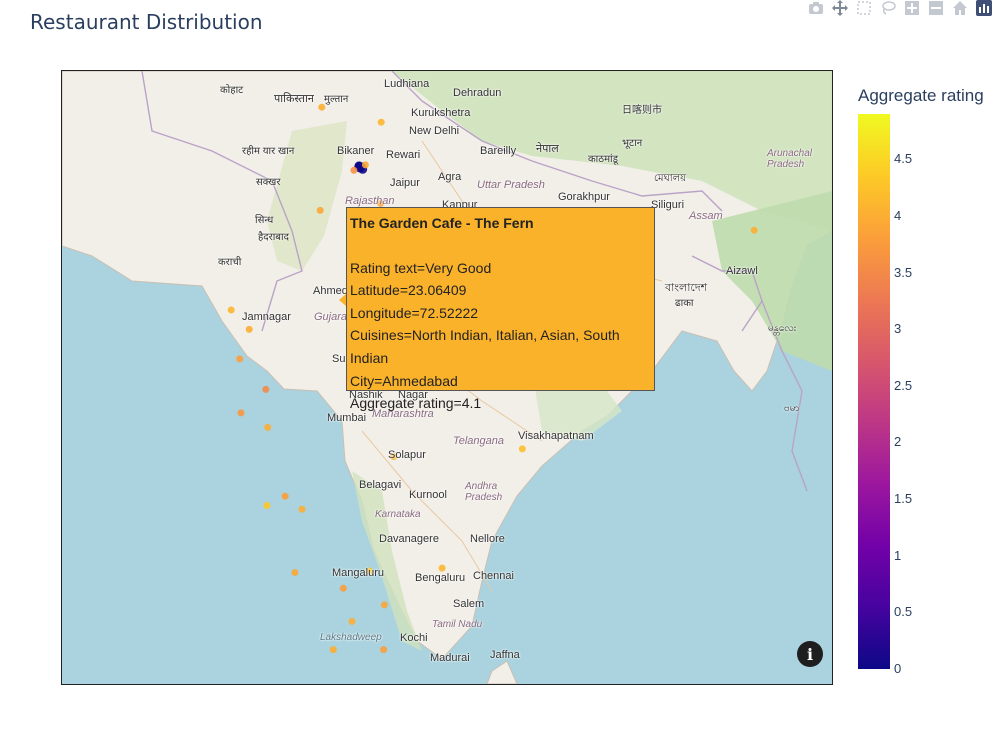 This screenshot has width=1000, height=750. I want to click on colorbar, so click(874, 391).